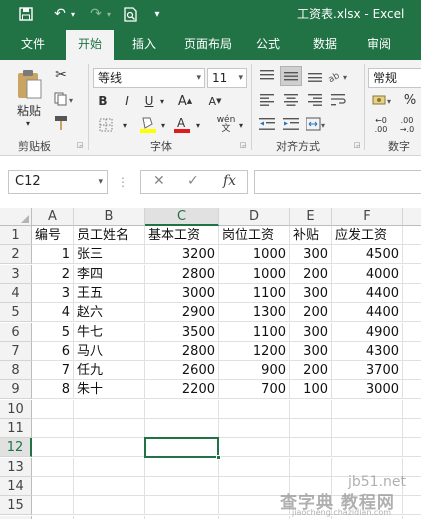 The image size is (421, 519). What do you see at coordinates (109, 351) in the screenshot?
I see `cell-b7: 马八` at bounding box center [109, 351].